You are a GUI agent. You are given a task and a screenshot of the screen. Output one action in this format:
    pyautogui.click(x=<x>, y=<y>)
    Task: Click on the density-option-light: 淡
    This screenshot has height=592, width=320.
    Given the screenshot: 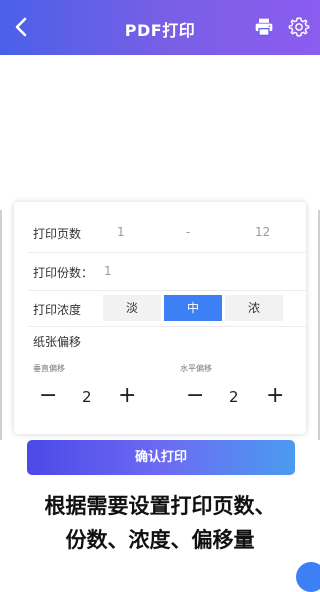 What is the action you would take?
    pyautogui.click(x=132, y=308)
    